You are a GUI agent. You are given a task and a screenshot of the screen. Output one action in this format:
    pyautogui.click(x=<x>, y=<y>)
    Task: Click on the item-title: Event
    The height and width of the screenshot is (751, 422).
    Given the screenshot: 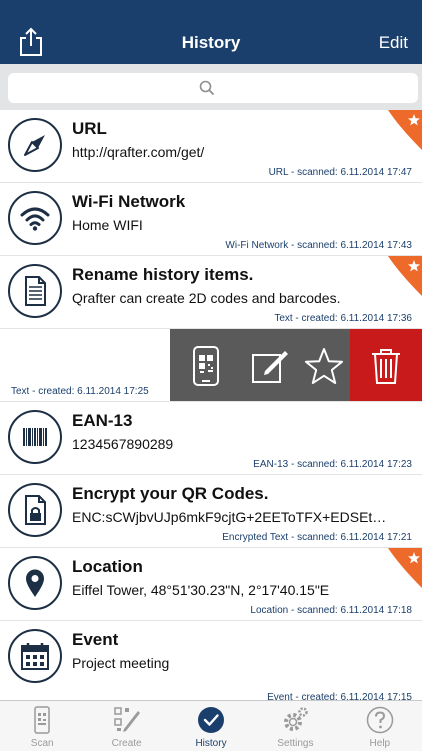 What is the action you would take?
    pyautogui.click(x=95, y=639)
    